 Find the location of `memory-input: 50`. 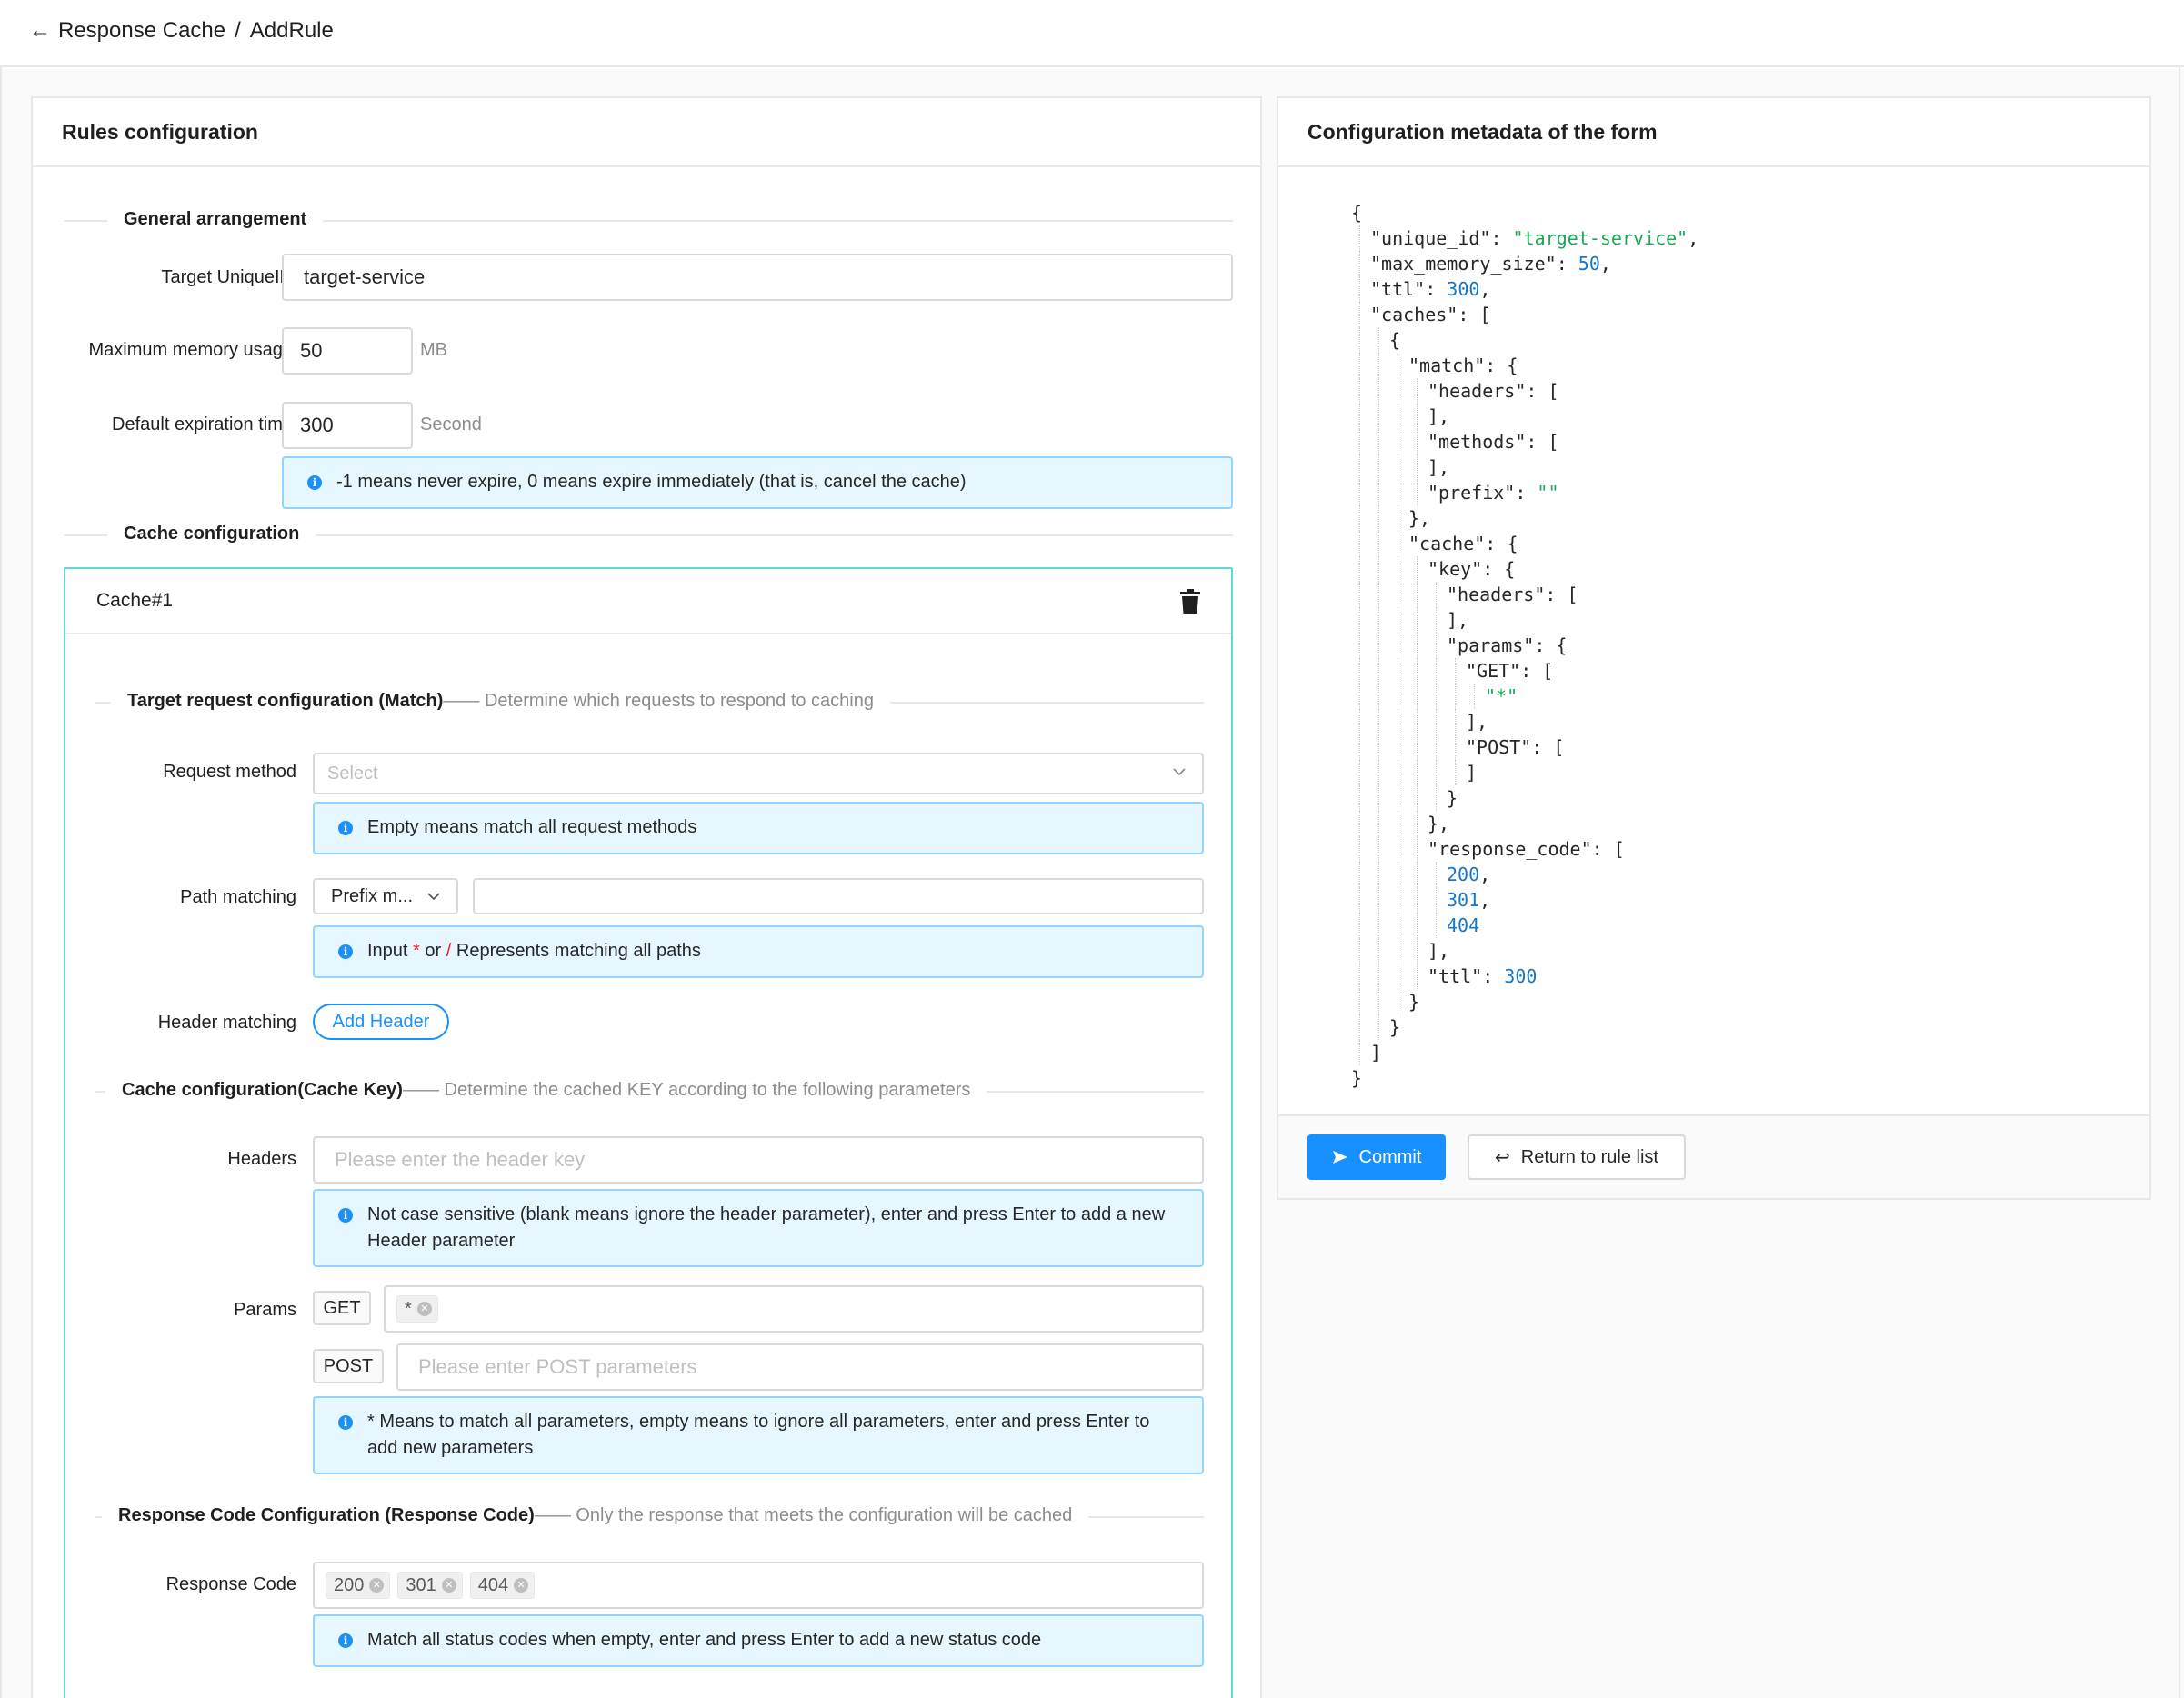

memory-input: 50 is located at coordinates (347, 351).